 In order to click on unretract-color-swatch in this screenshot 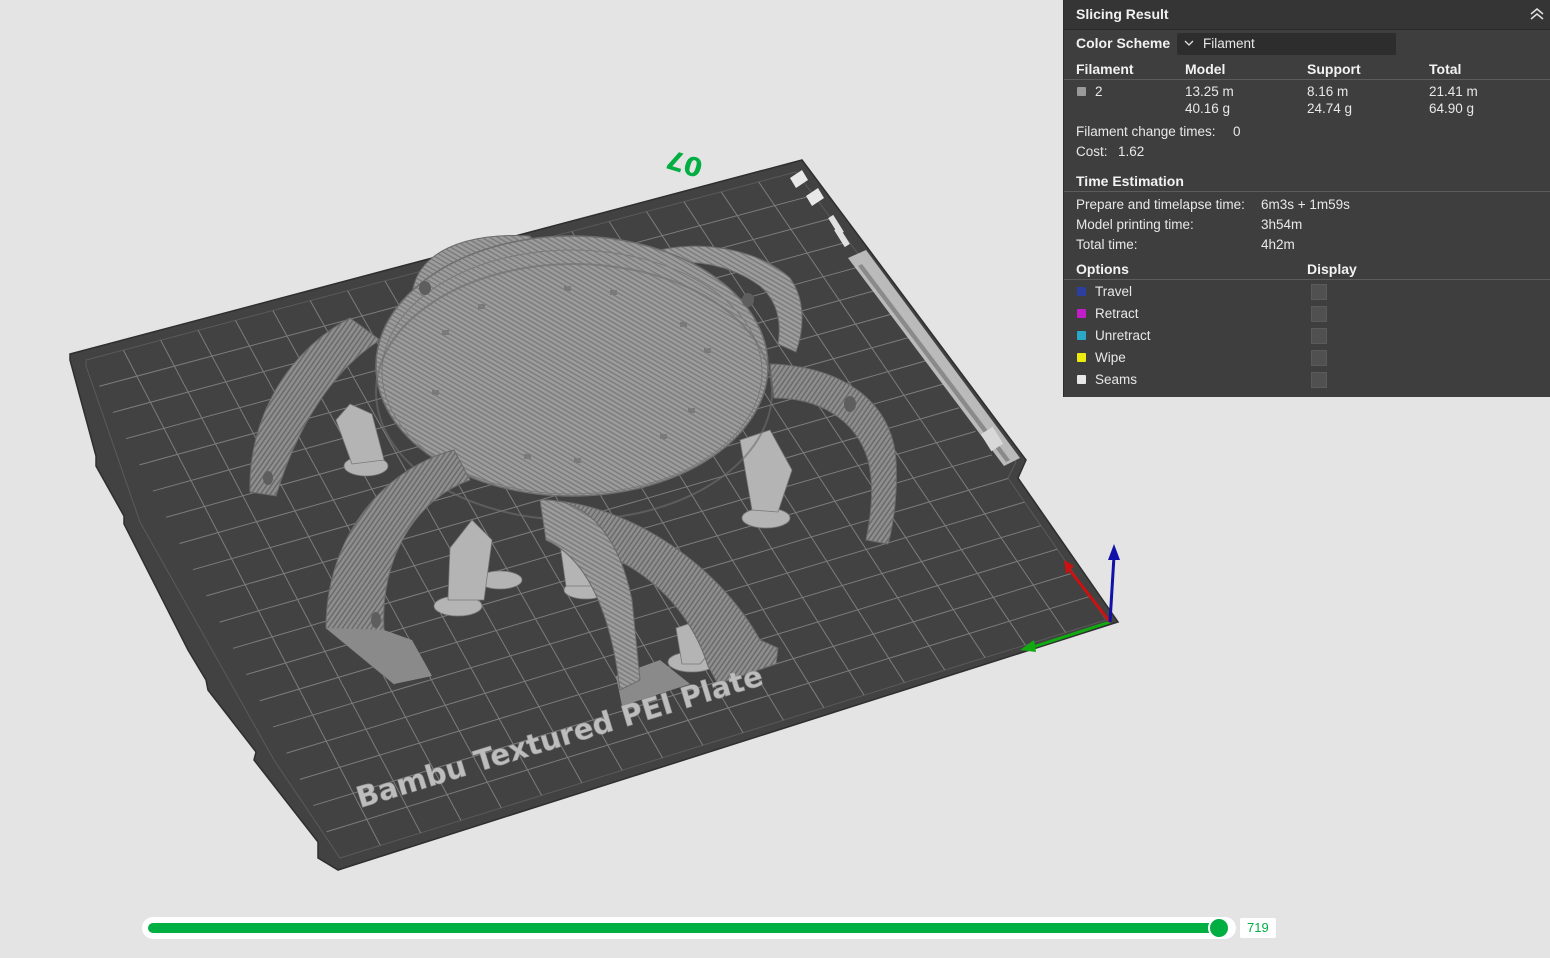, I will do `click(1081, 335)`.